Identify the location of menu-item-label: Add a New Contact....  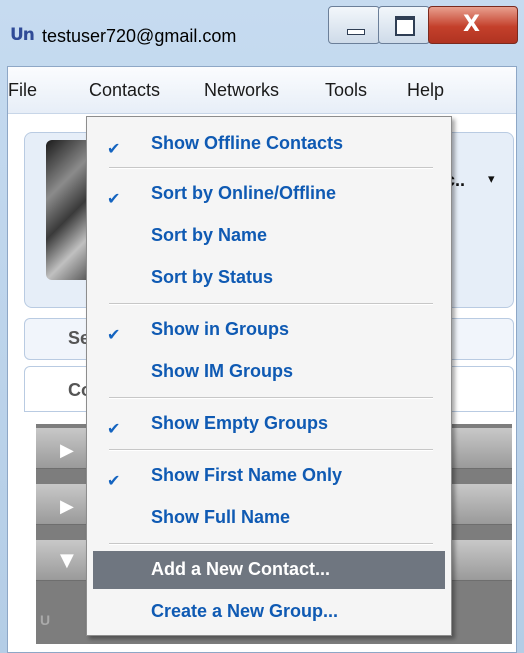
(241, 569).